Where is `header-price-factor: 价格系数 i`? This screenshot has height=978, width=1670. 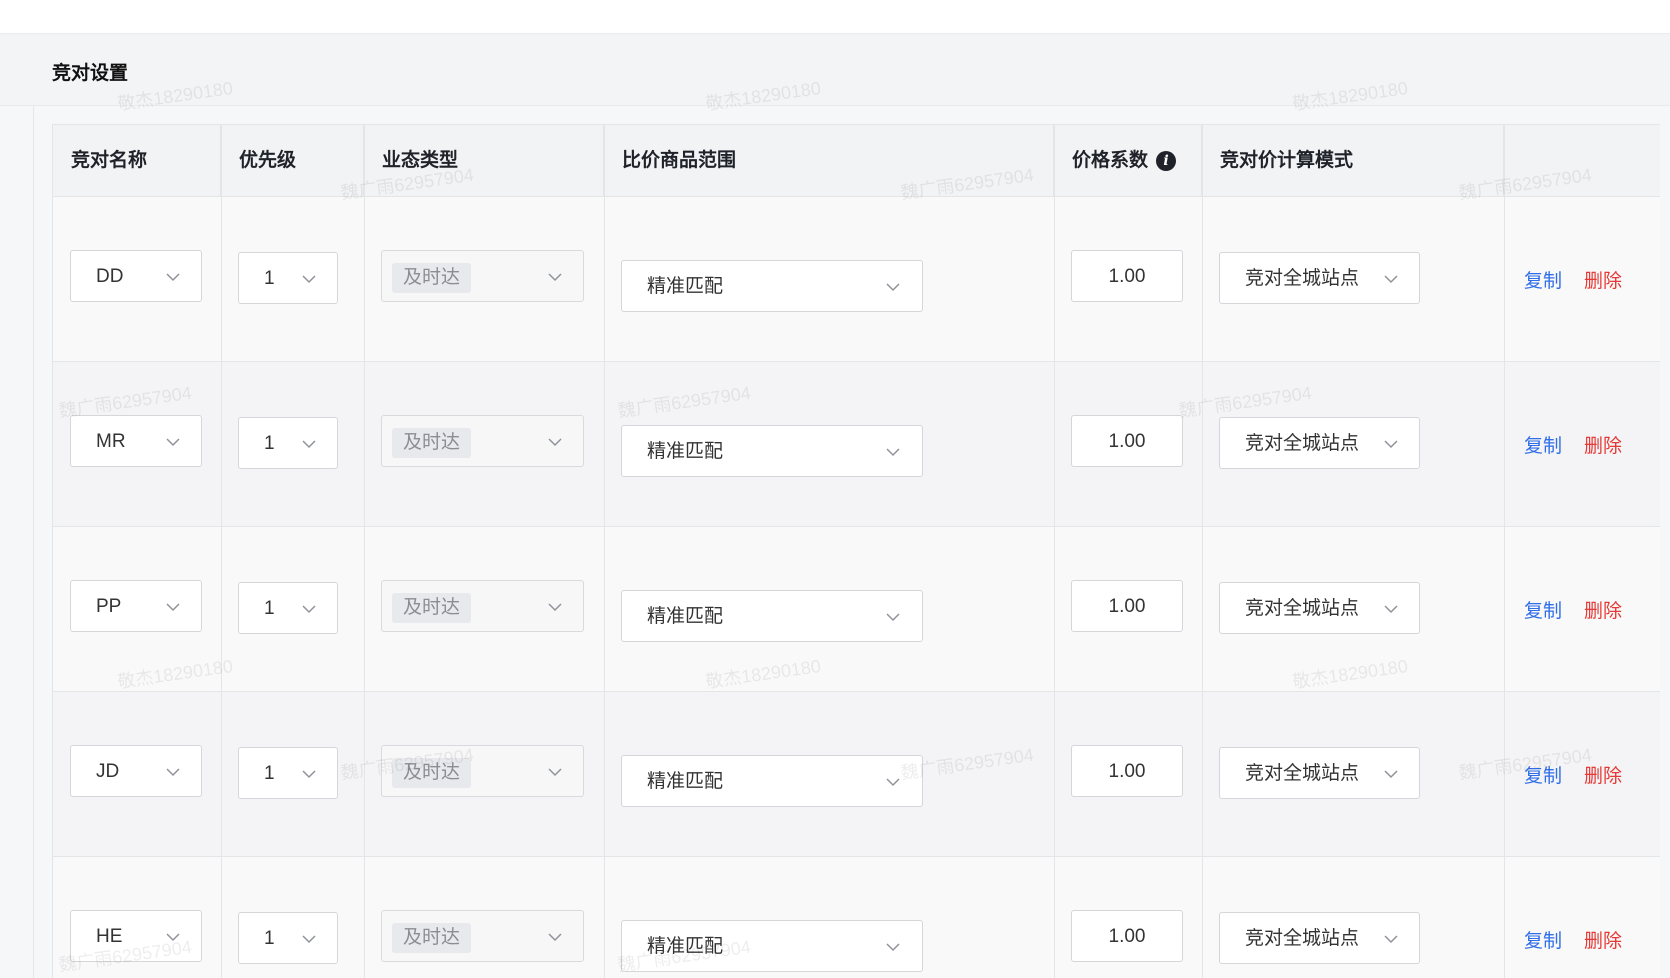
header-price-factor: 价格系数 i is located at coordinates (1128, 161).